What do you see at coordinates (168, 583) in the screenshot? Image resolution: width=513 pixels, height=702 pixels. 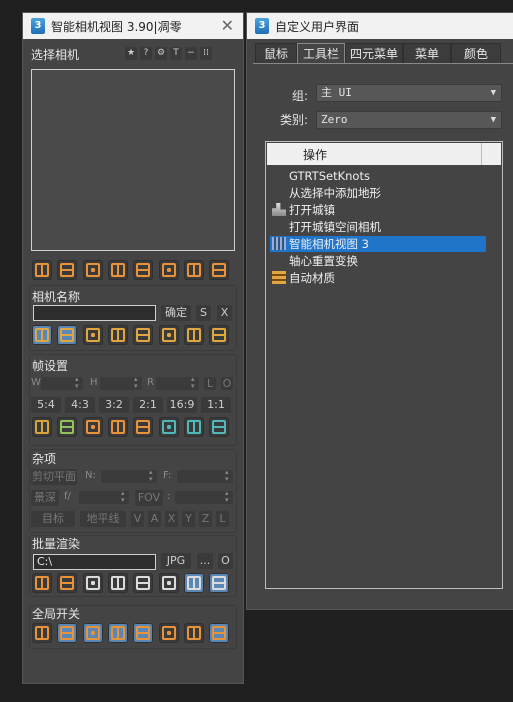 I see `render-tiles-button` at bounding box center [168, 583].